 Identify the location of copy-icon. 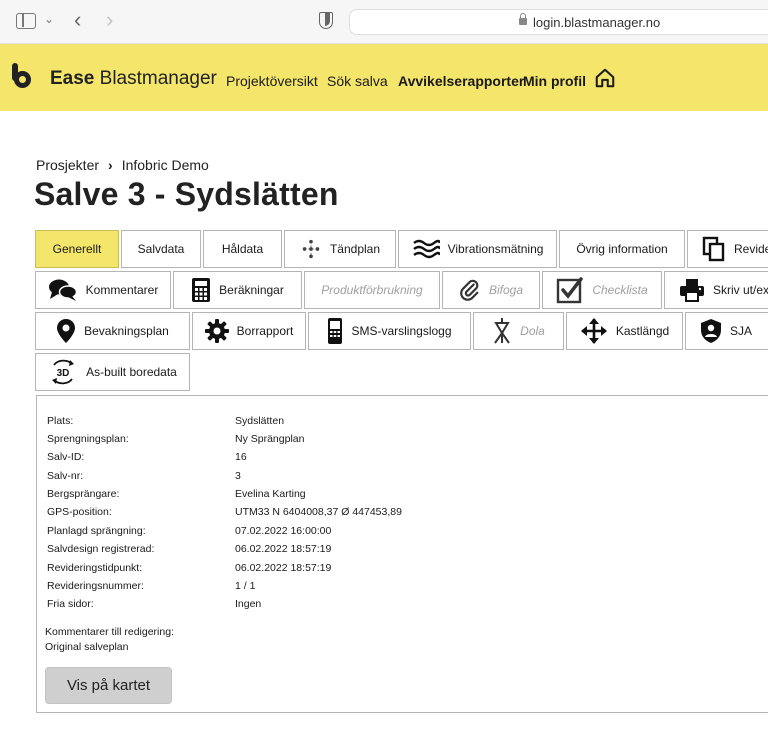
(713, 249).